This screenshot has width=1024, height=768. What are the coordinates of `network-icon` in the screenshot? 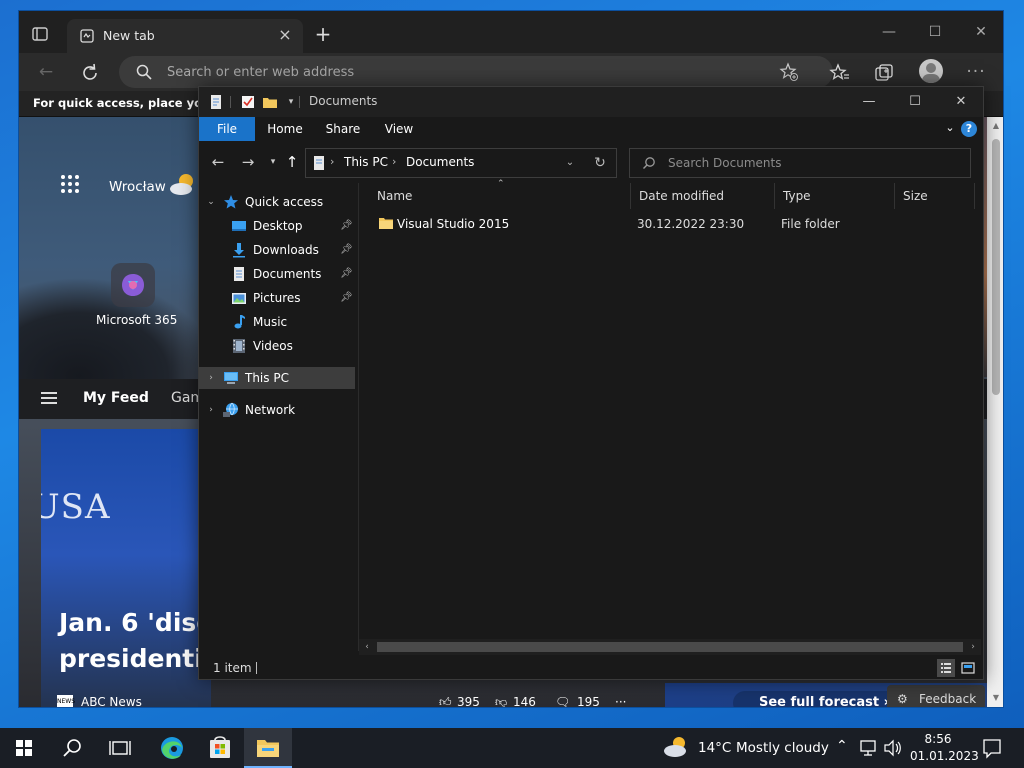 It's located at (869, 748).